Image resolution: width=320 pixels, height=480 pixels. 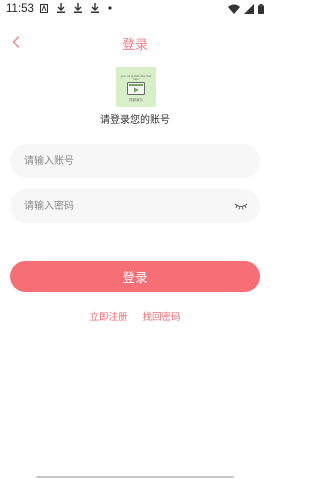 I want to click on login-prompt: 请登录您的账号, so click(x=135, y=120).